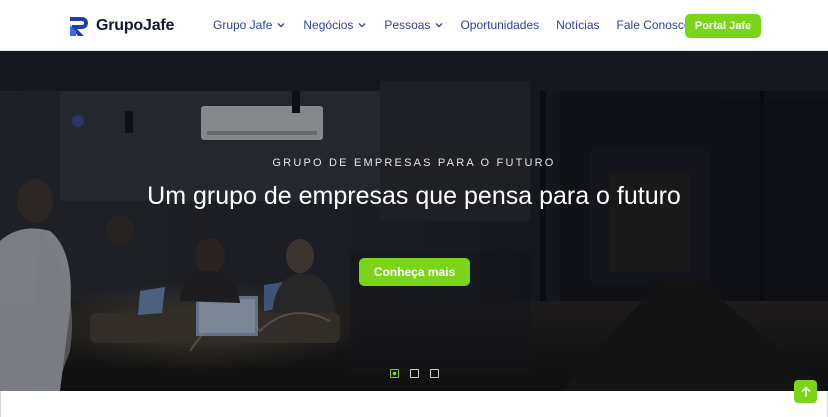  I want to click on nav-label: Oportunidades, so click(500, 25).